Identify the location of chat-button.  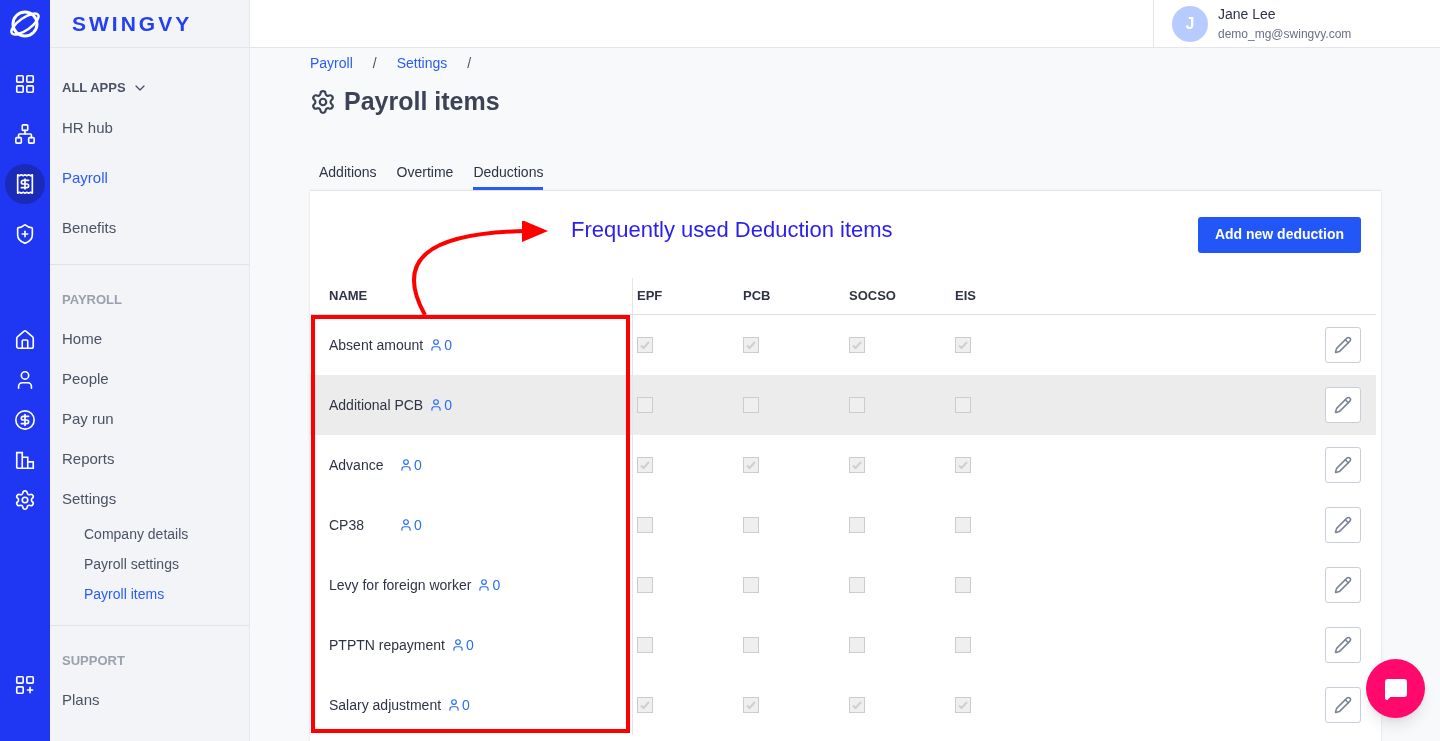
(1395, 688).